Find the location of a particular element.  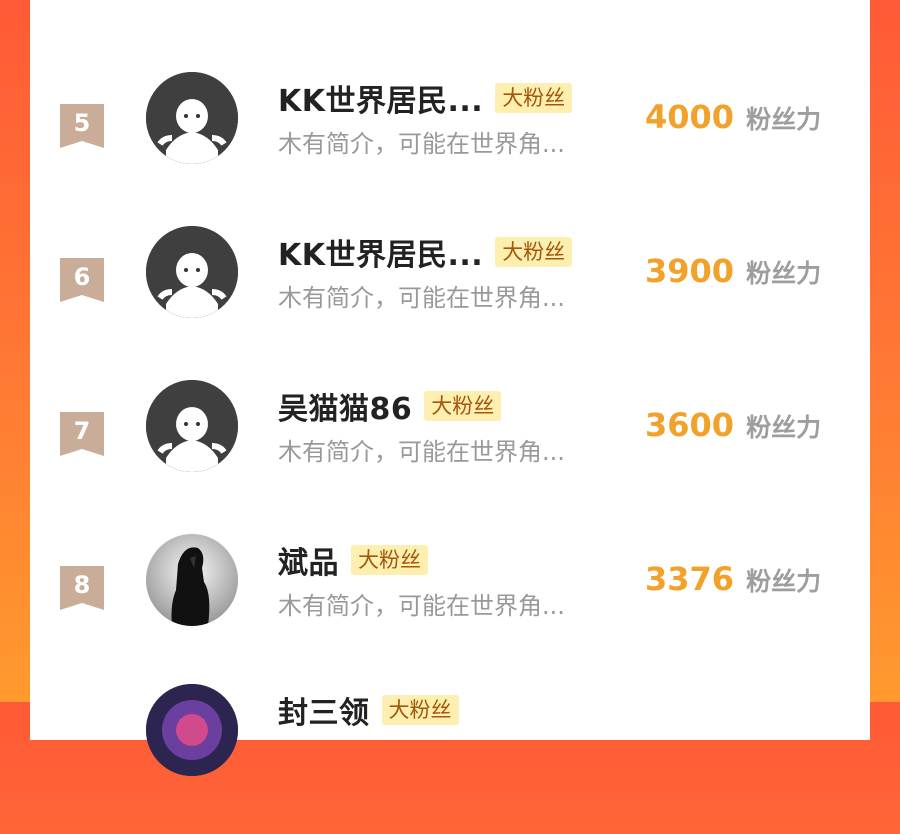

name-line: 封三领 大粉丝 is located at coordinates (368, 710).